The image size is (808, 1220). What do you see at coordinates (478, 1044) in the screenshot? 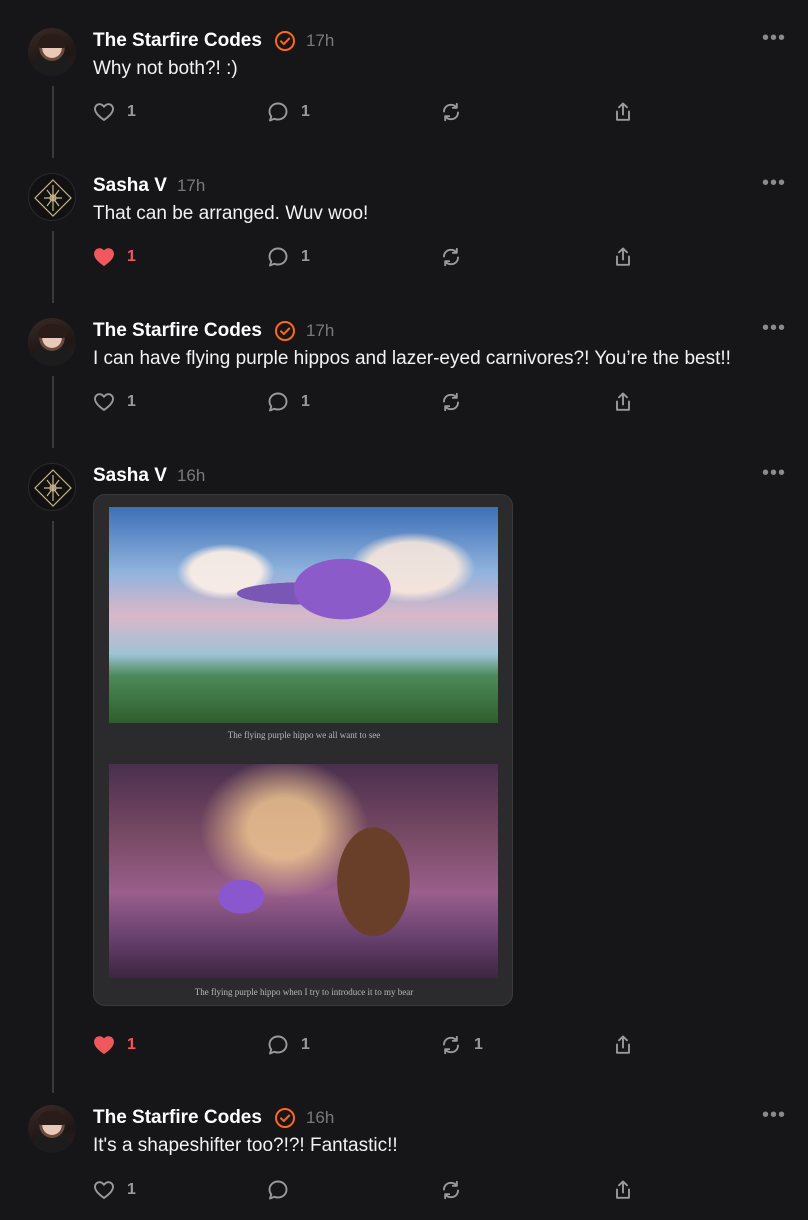
I see `restack-count: 1` at bounding box center [478, 1044].